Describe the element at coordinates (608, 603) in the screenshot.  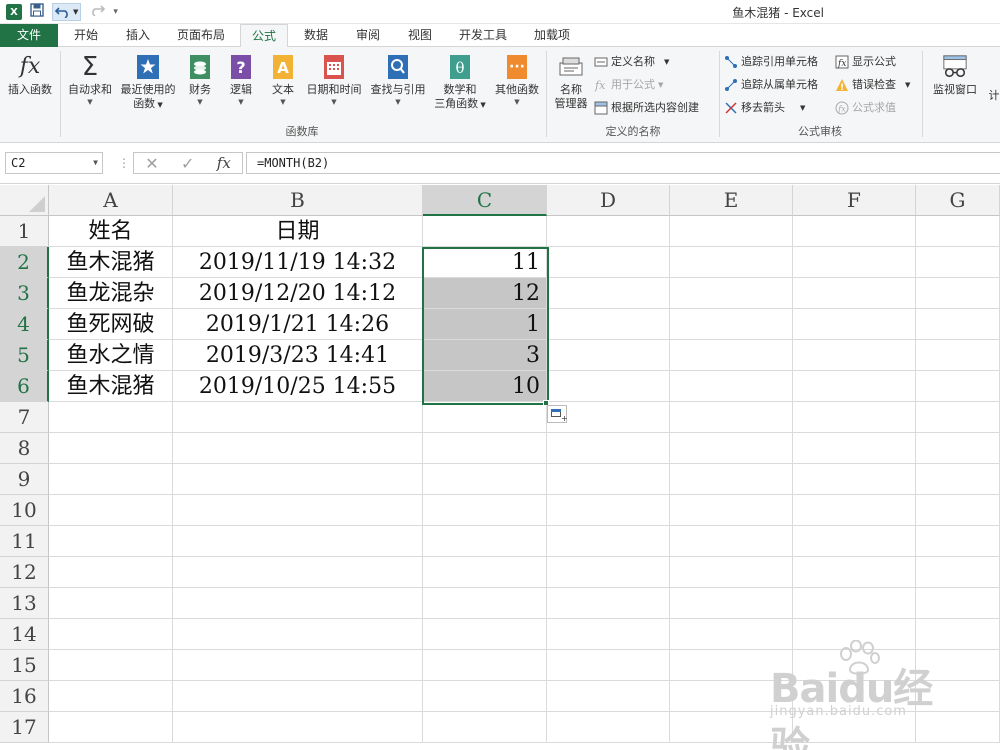
I see `cell-d13` at that location.